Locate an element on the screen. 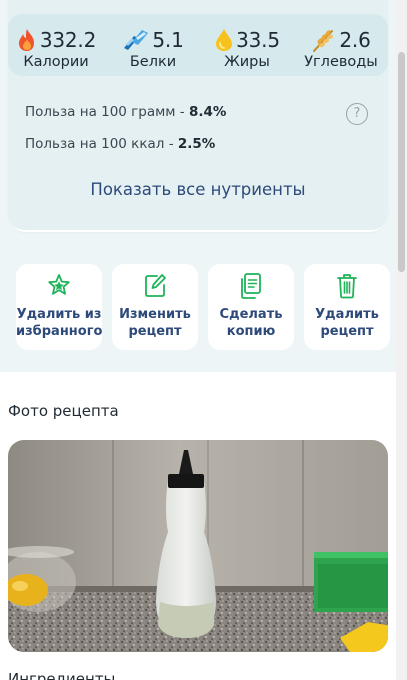 This screenshot has width=407, height=680. copy-recipe-label: Сделать копию is located at coordinates (251, 323).